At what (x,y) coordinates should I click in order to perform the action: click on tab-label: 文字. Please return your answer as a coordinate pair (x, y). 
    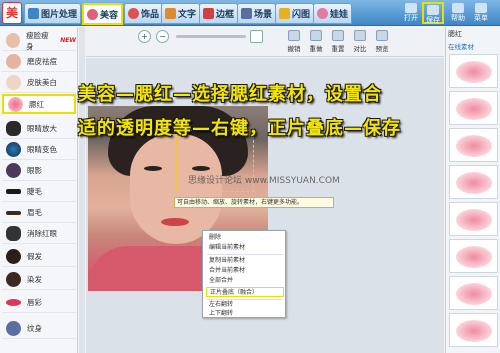
    Looking at the image, I should click on (187, 15).